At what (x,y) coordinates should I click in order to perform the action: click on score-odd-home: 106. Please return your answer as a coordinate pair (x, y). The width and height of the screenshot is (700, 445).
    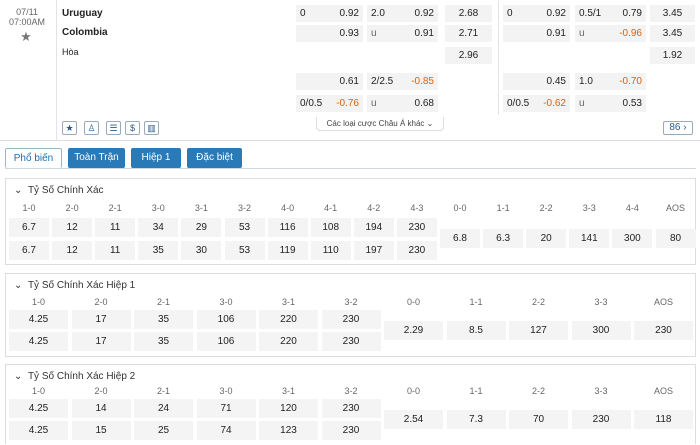
    Looking at the image, I should click on (226, 319).